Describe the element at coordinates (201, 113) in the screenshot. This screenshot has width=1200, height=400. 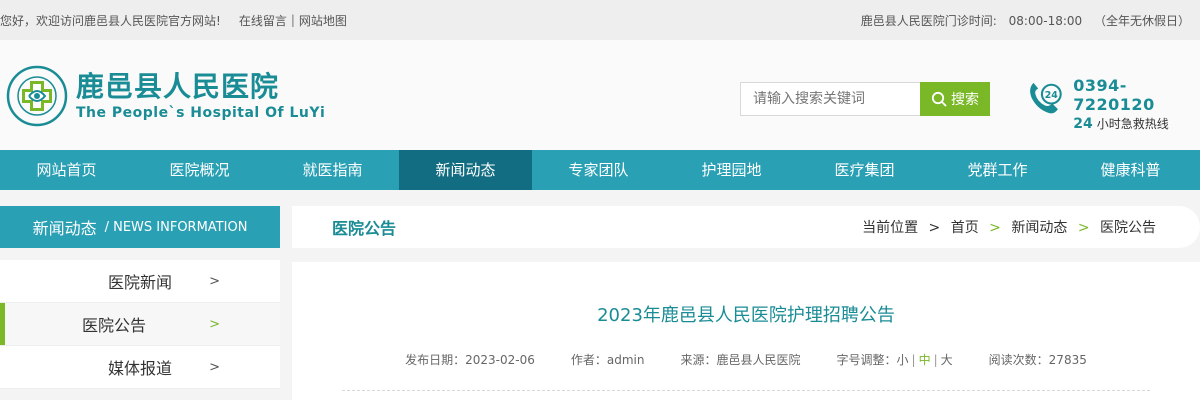
I see `logo-english-name: The People`s Hospital Of LuYi` at that location.